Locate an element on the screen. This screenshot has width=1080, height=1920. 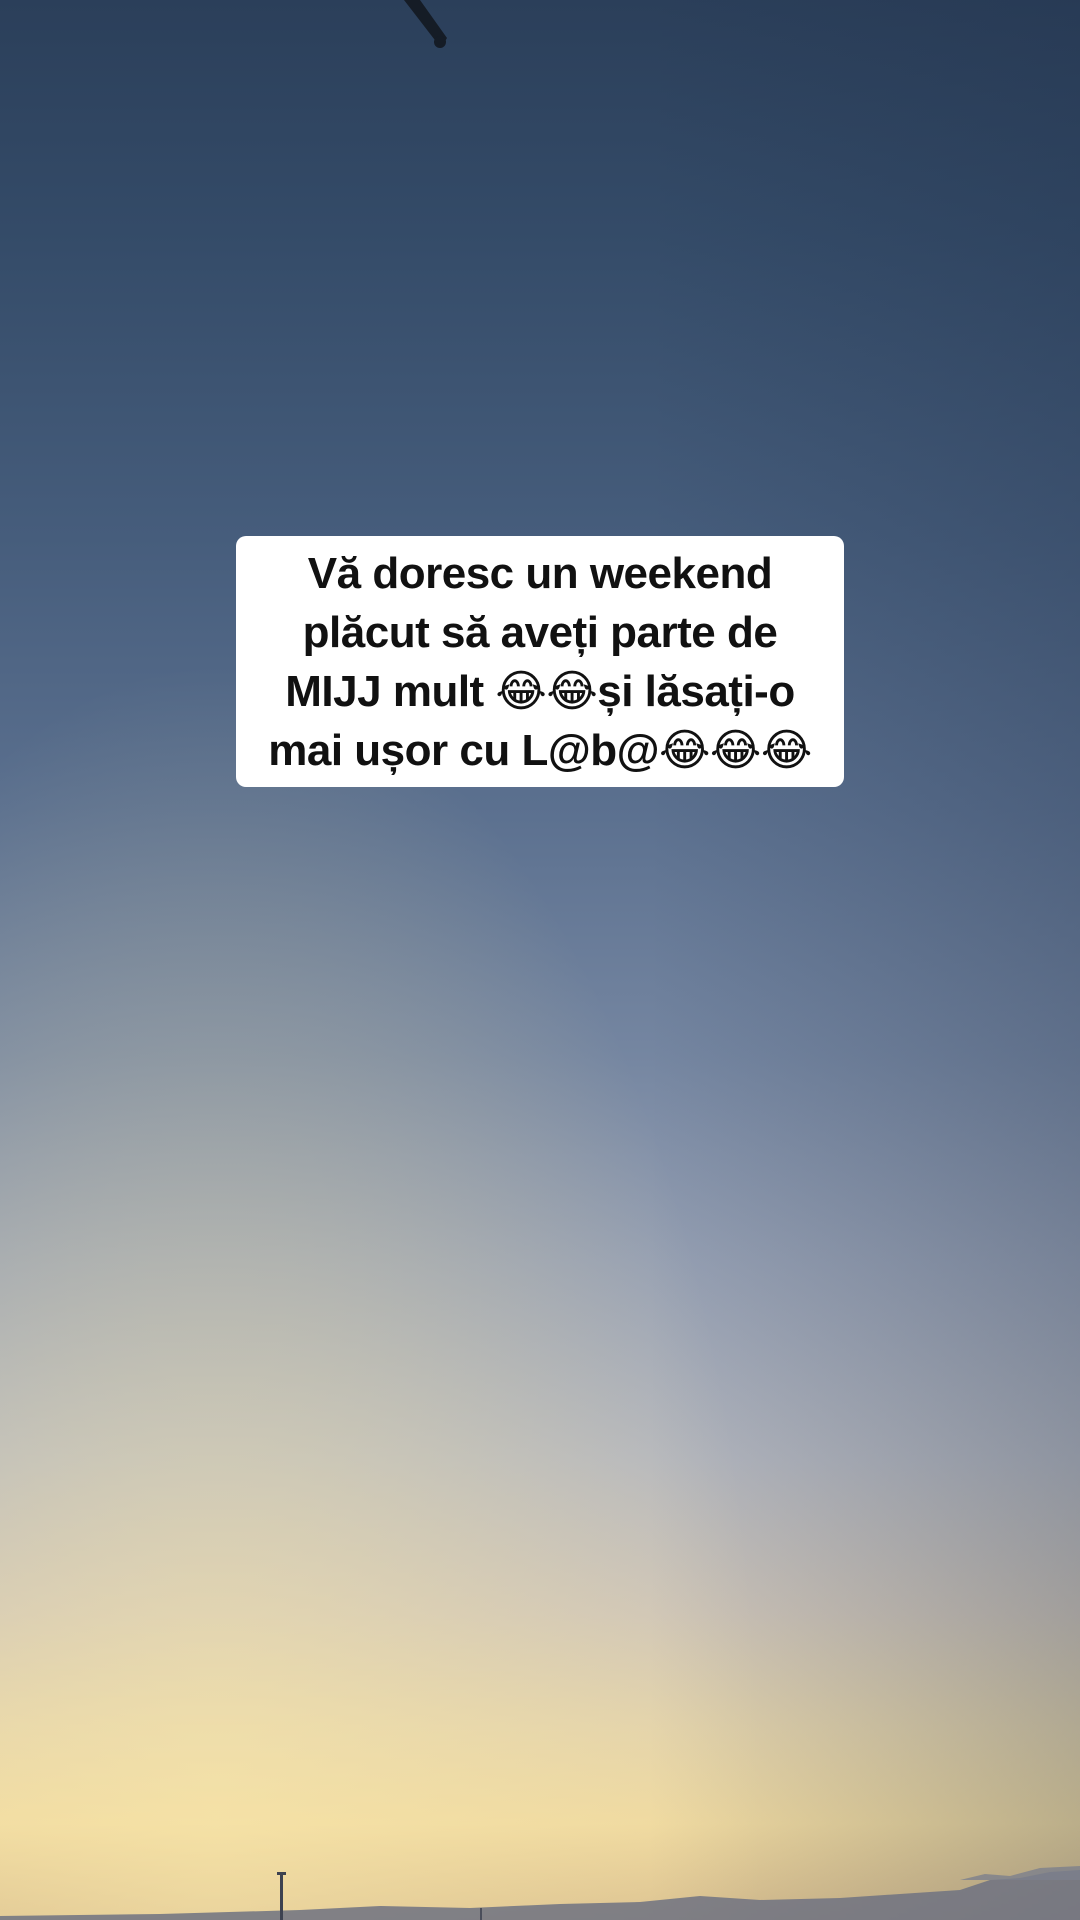
lamp-post-silhouette is located at coordinates (425, 24).